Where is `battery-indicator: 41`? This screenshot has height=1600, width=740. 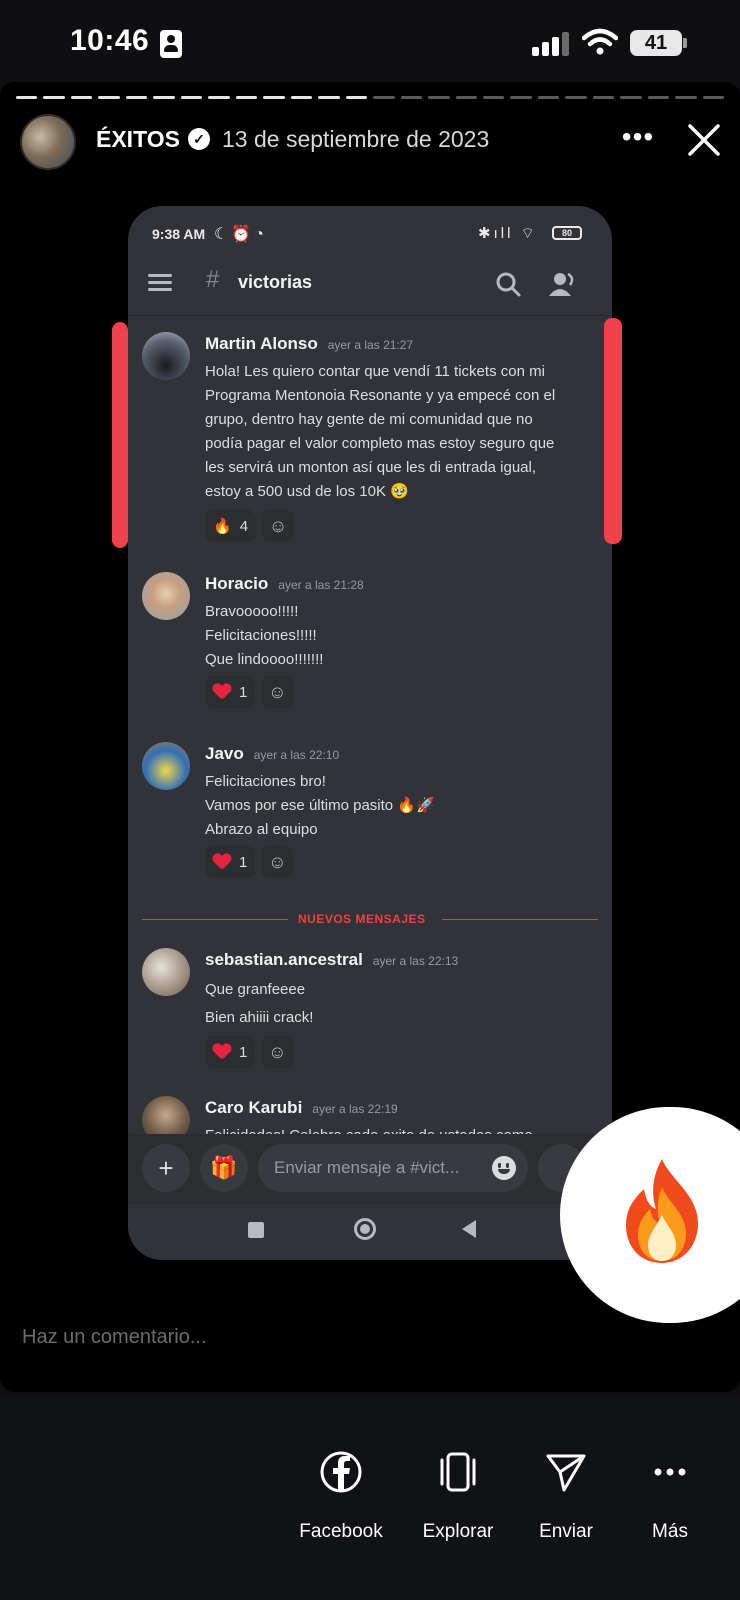
battery-indicator: 41 is located at coordinates (658, 43).